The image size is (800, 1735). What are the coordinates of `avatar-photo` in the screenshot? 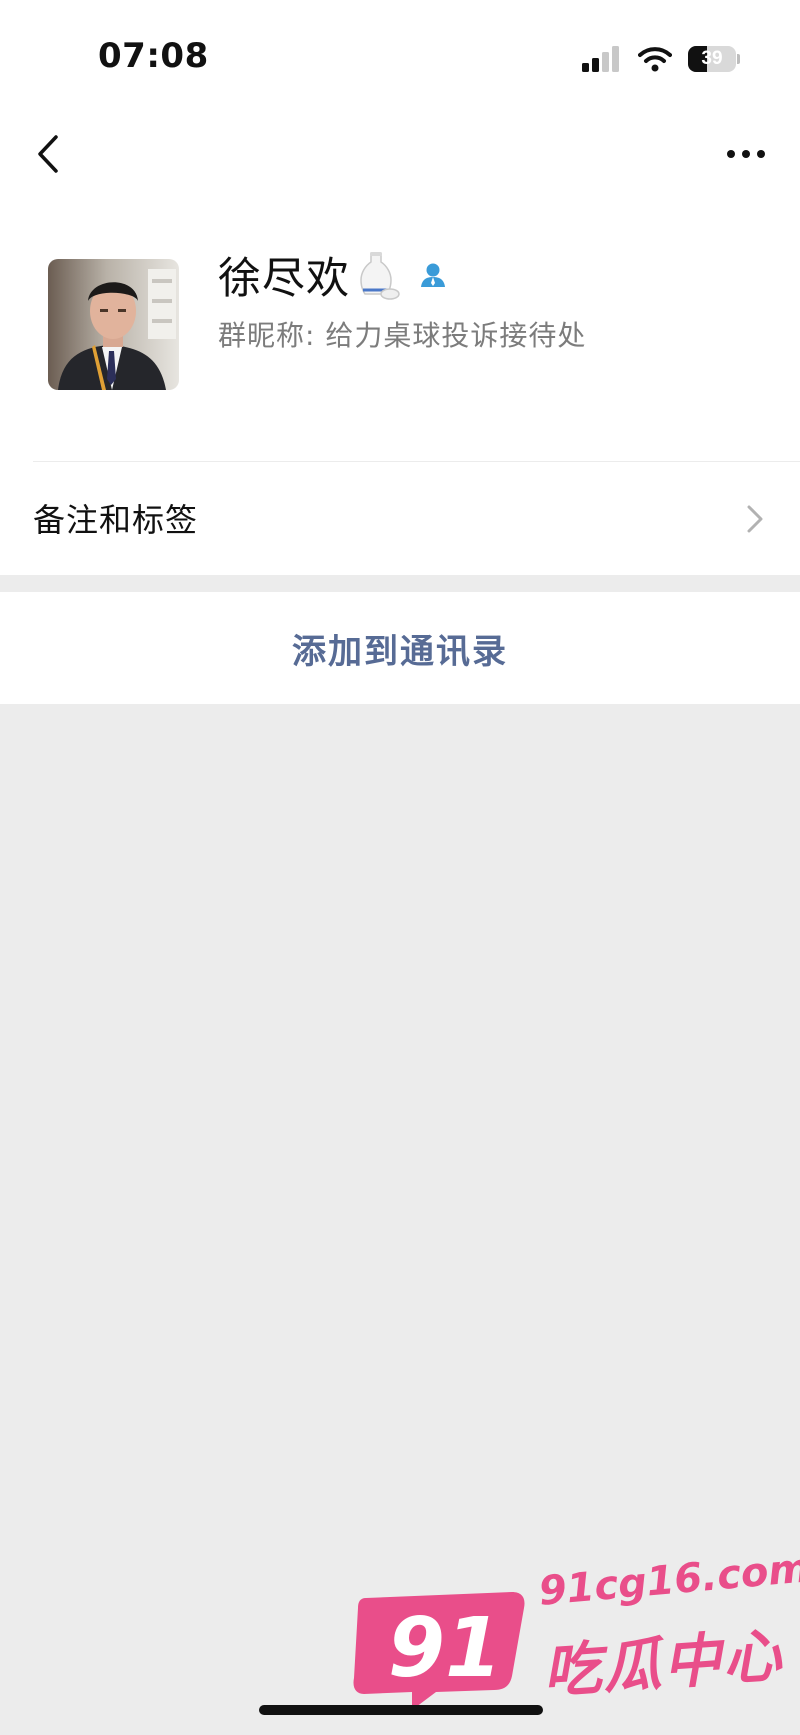 It's located at (113, 324).